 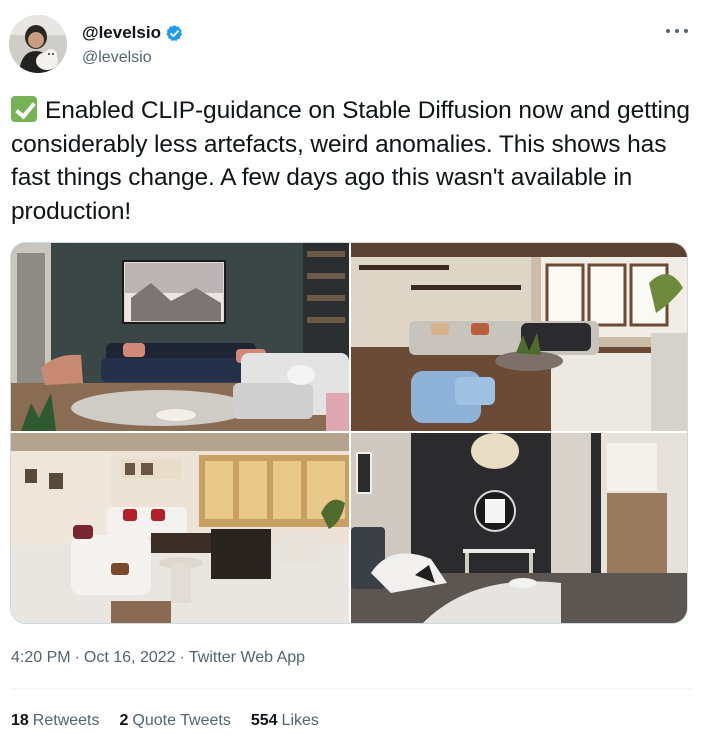 I want to click on retweets-label: Retweets, so click(x=66, y=720).